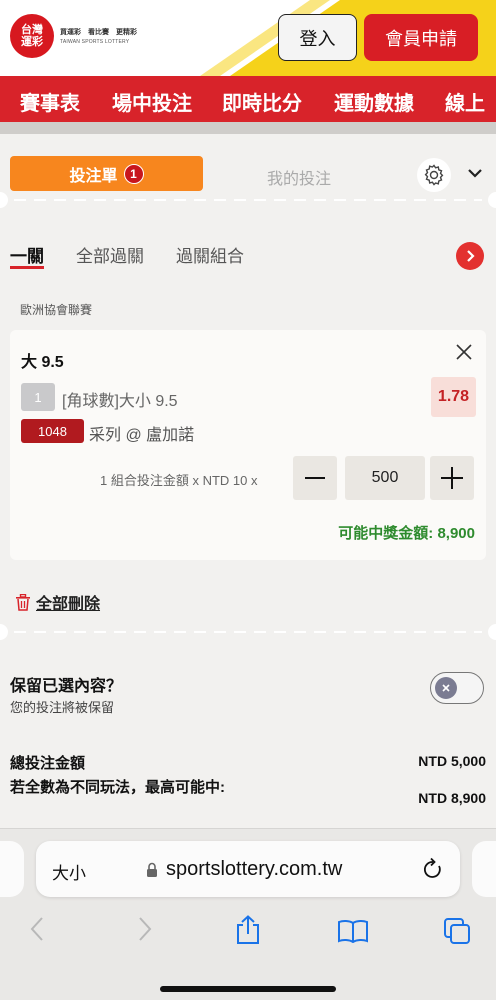 The width and height of the screenshot is (496, 1000). What do you see at coordinates (421, 37) in the screenshot?
I see `register-button: 會員申請` at bounding box center [421, 37].